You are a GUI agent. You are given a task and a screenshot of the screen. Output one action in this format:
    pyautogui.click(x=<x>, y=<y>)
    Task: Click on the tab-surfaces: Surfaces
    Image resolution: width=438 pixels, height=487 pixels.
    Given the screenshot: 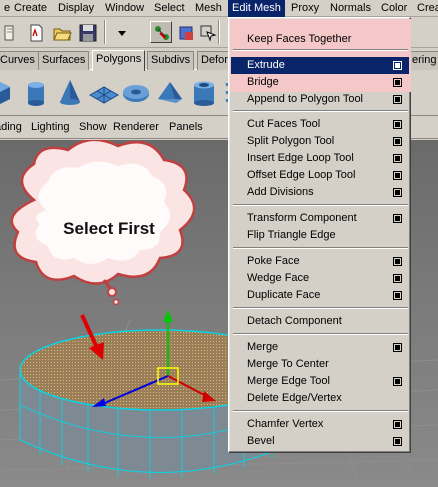 What is the action you would take?
    pyautogui.click(x=64, y=60)
    